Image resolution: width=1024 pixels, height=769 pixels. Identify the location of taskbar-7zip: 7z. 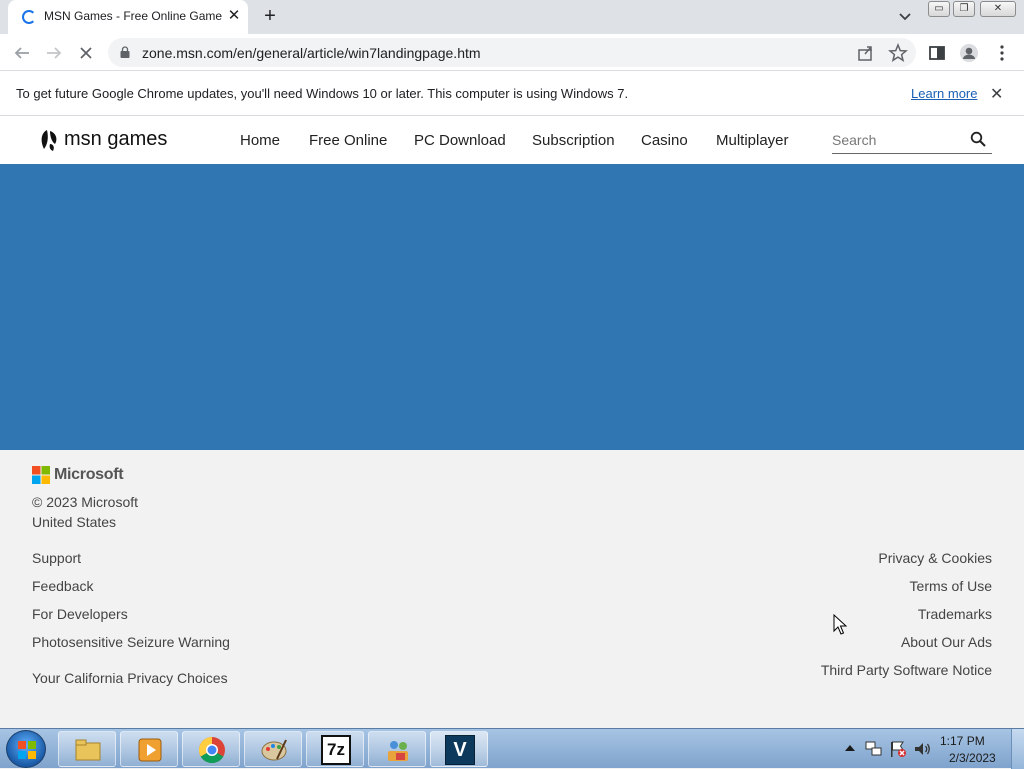
(335, 749).